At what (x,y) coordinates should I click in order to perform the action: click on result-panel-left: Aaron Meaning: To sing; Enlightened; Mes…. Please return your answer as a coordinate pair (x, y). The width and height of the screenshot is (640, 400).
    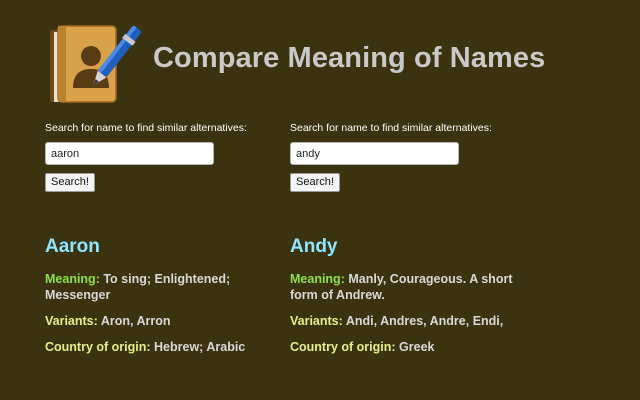
    Looking at the image, I should click on (157, 300).